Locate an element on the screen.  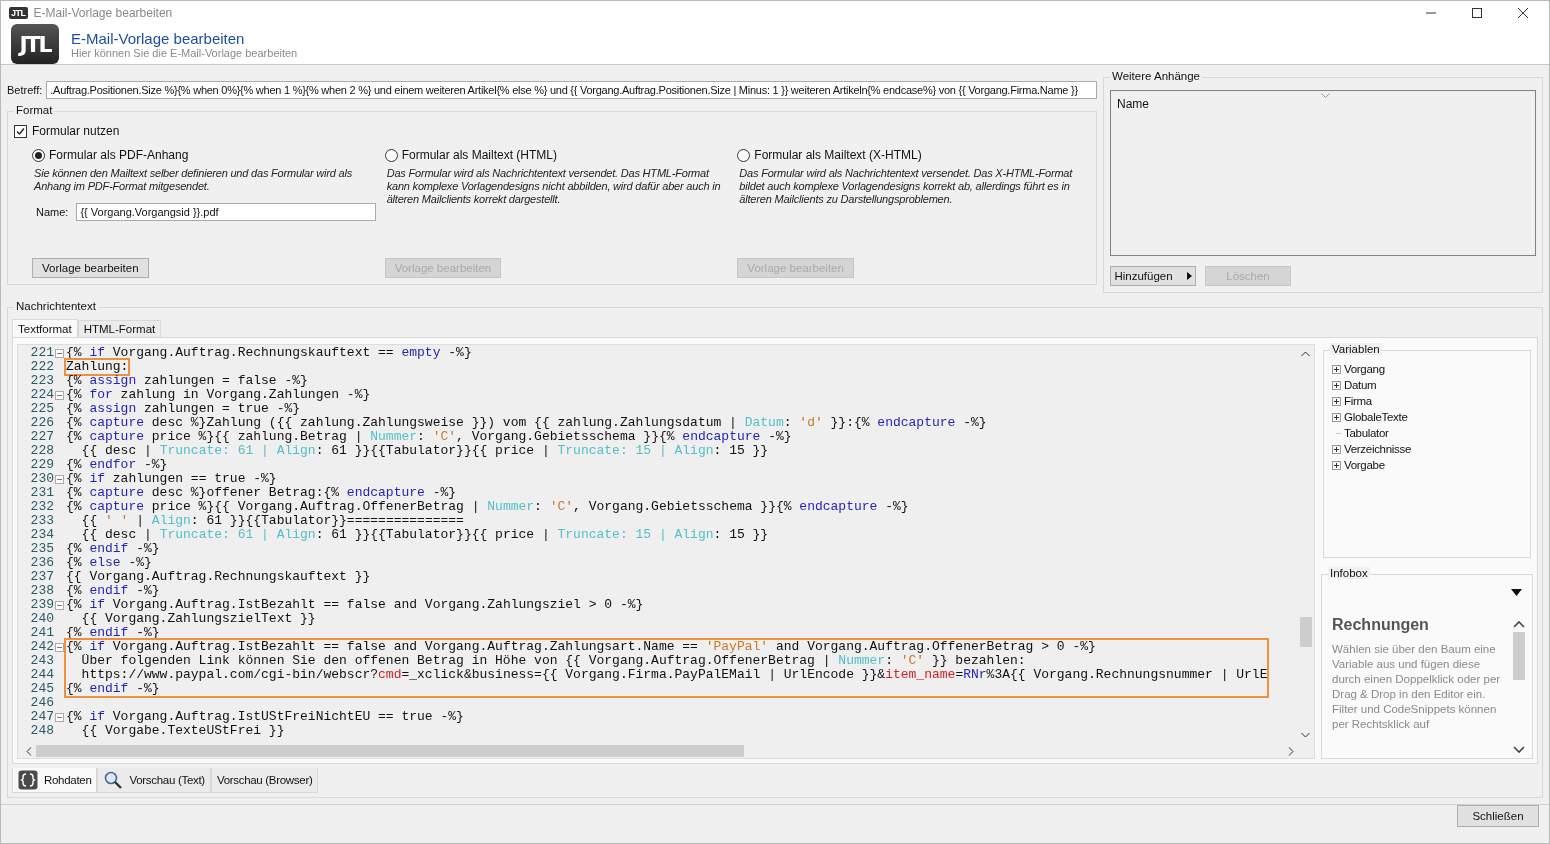
line-number: 231 is located at coordinates (42, 493).